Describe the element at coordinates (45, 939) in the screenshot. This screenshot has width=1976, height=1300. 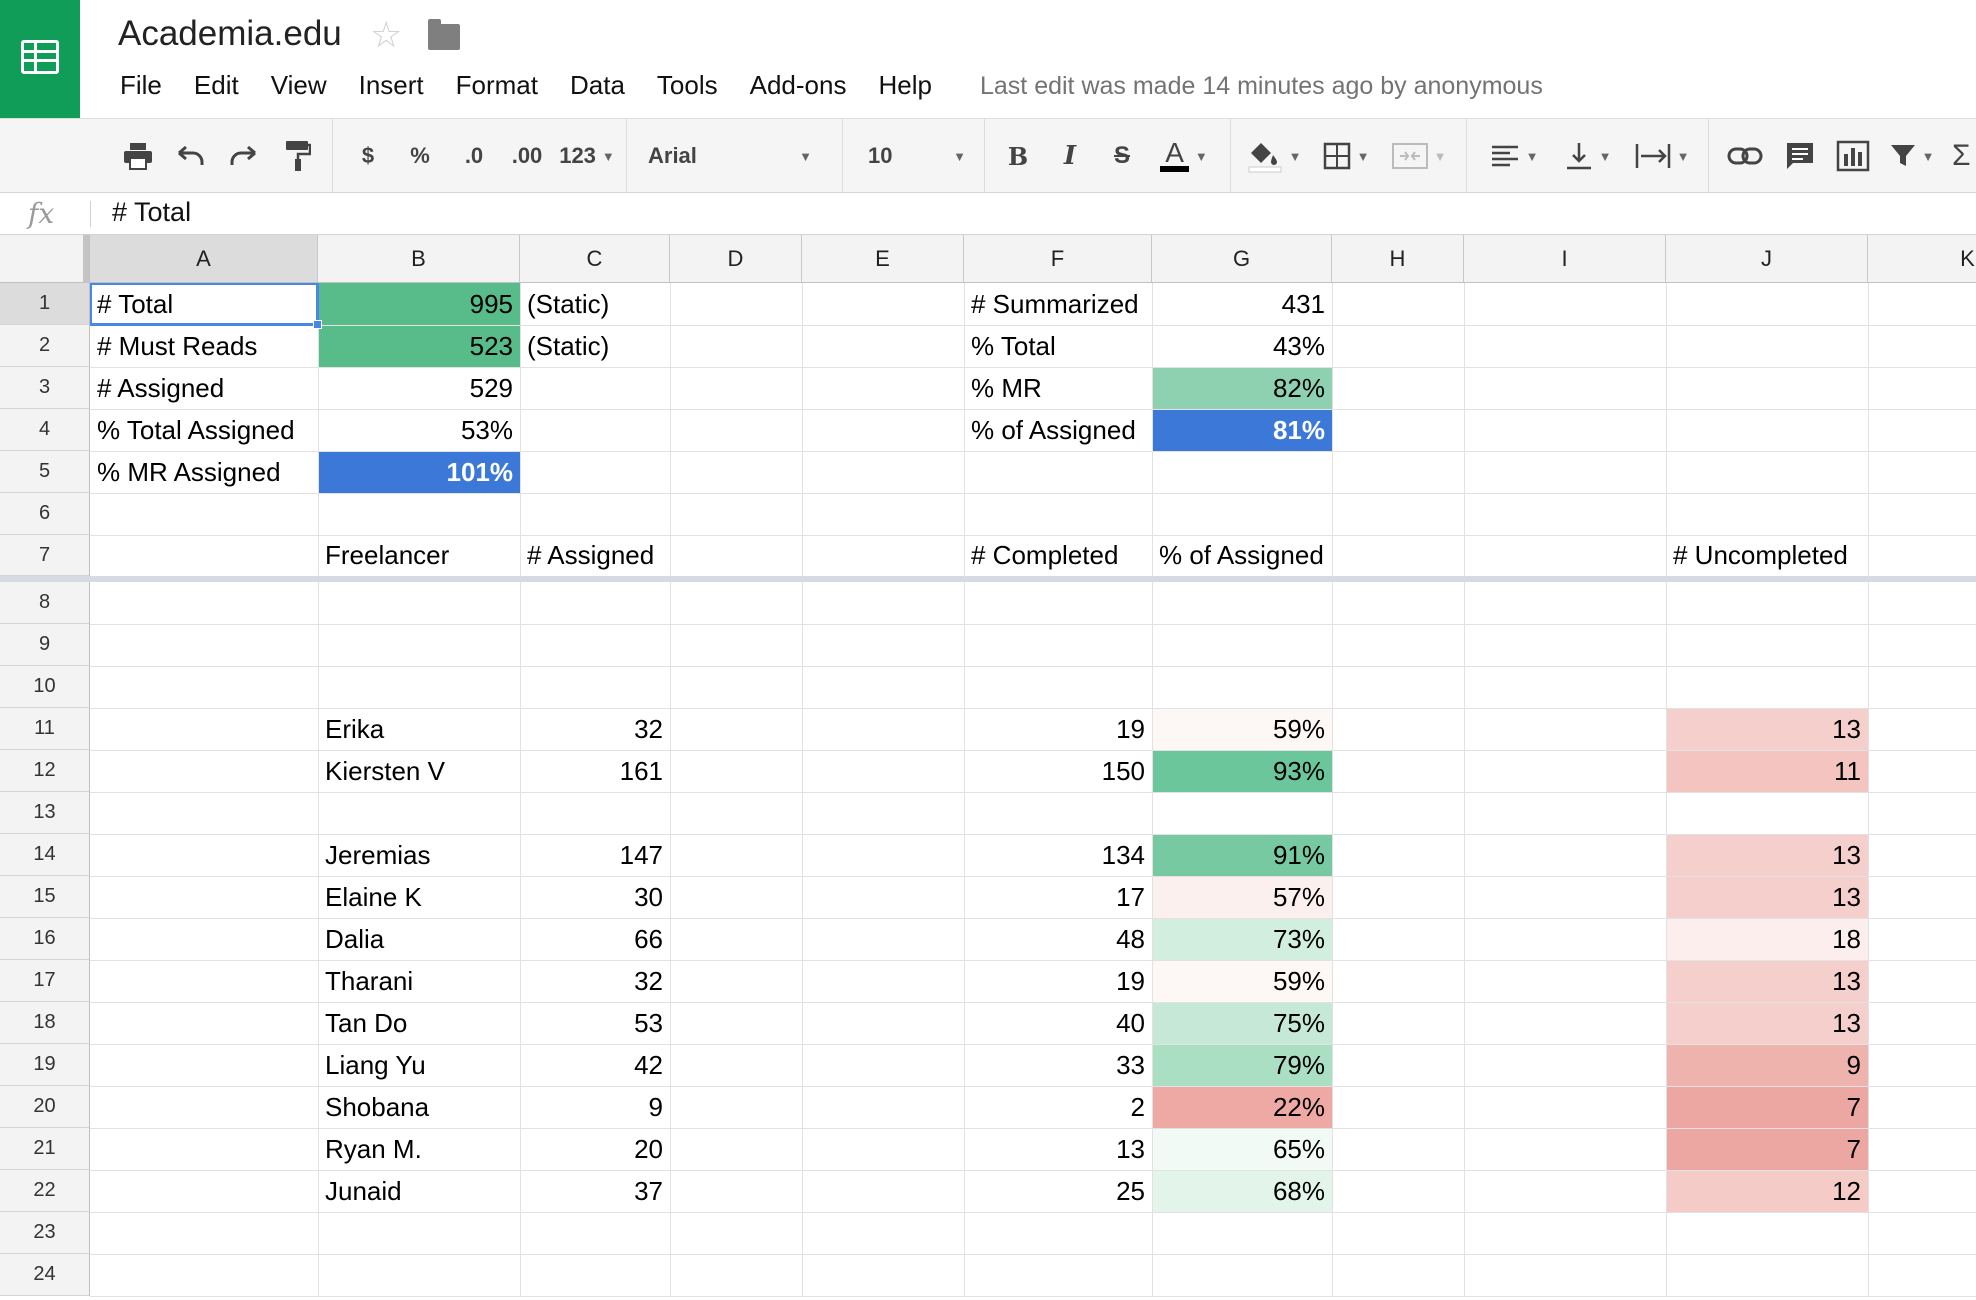
I see `row-header-16: 16` at that location.